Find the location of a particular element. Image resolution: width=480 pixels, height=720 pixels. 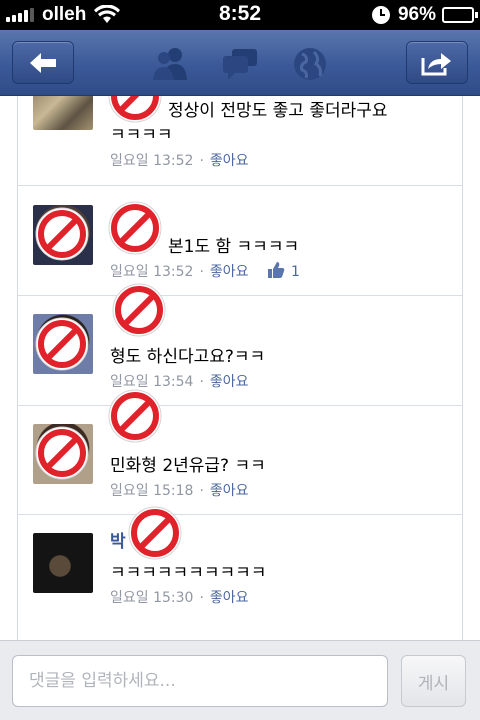

commenter-name: 박 is located at coordinates (118, 539).